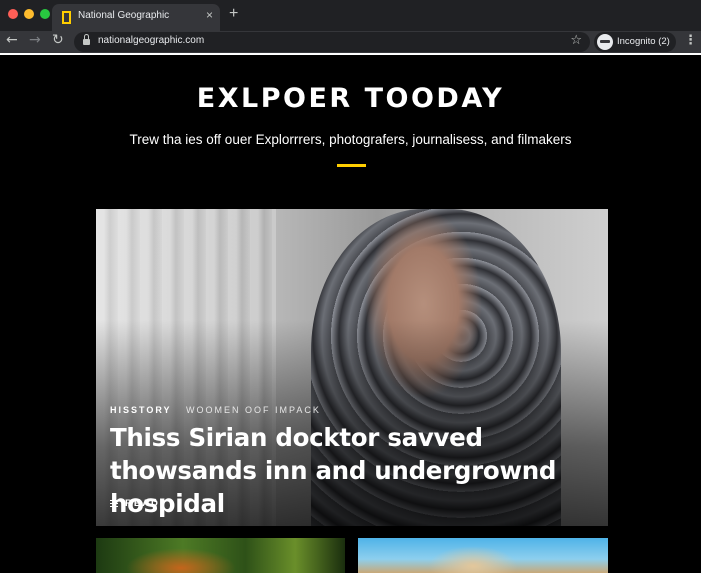 This screenshot has height=573, width=701. What do you see at coordinates (643, 41) in the screenshot?
I see `incognito-label: Incognito (2)` at bounding box center [643, 41].